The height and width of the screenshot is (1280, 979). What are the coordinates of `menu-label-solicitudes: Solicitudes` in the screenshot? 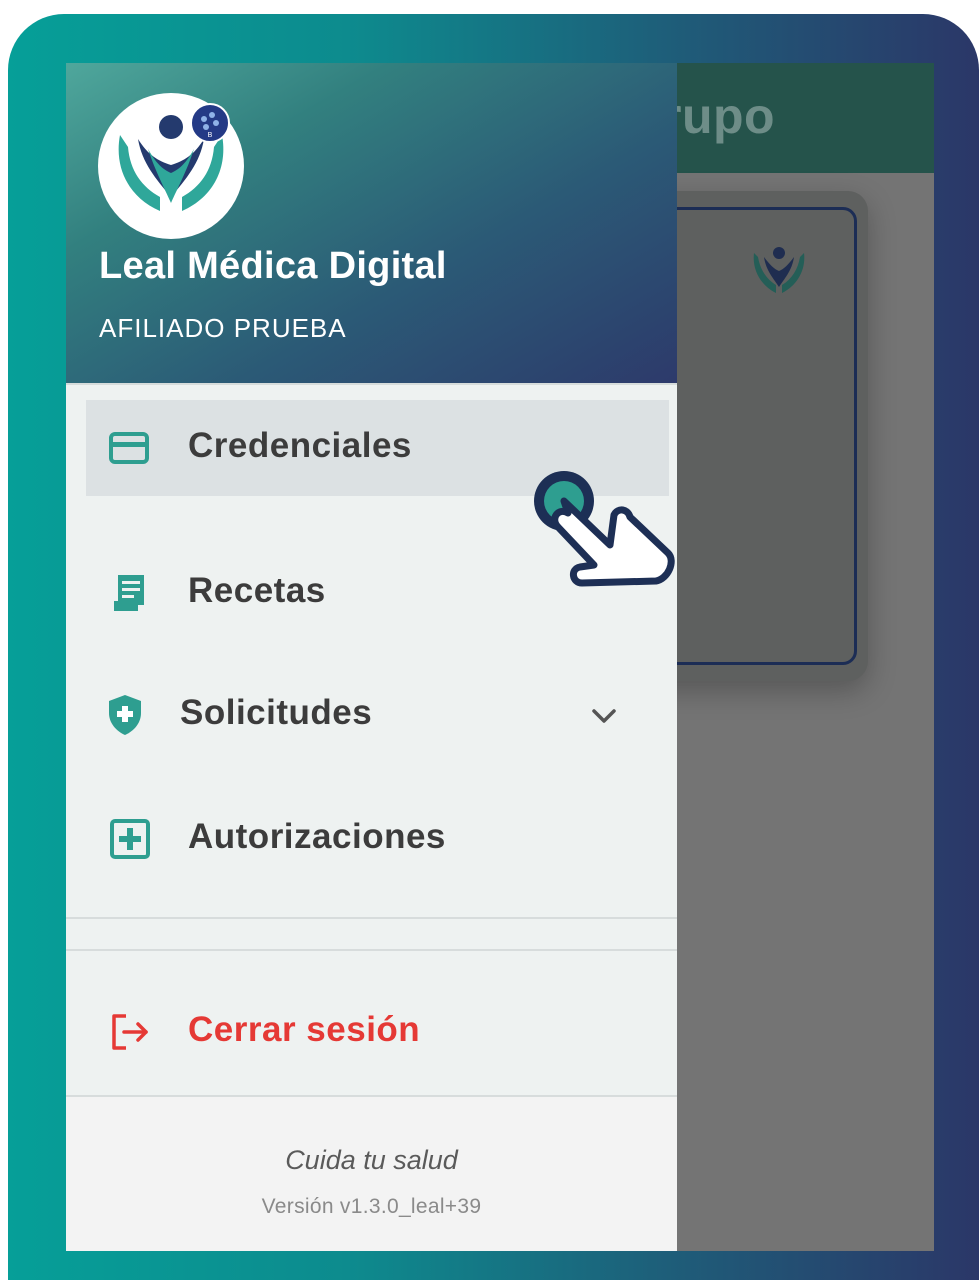 It's located at (276, 712).